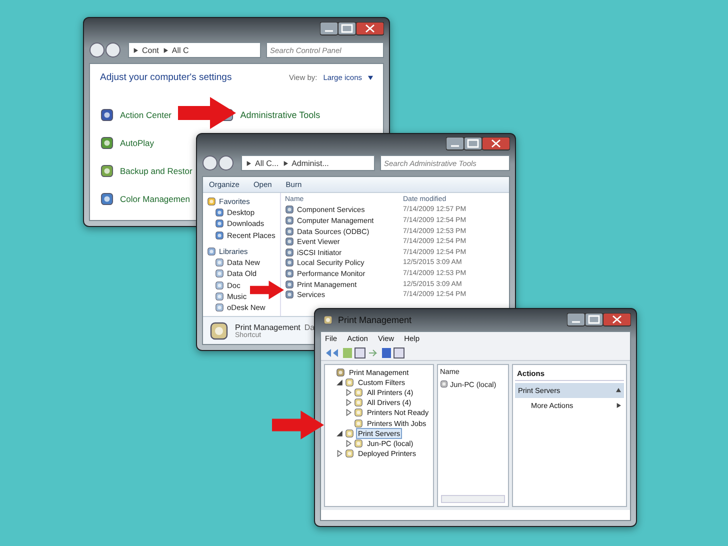 This screenshot has width=728, height=546. Describe the element at coordinates (267, 327) in the screenshot. I see `details-title: Print Management` at that location.